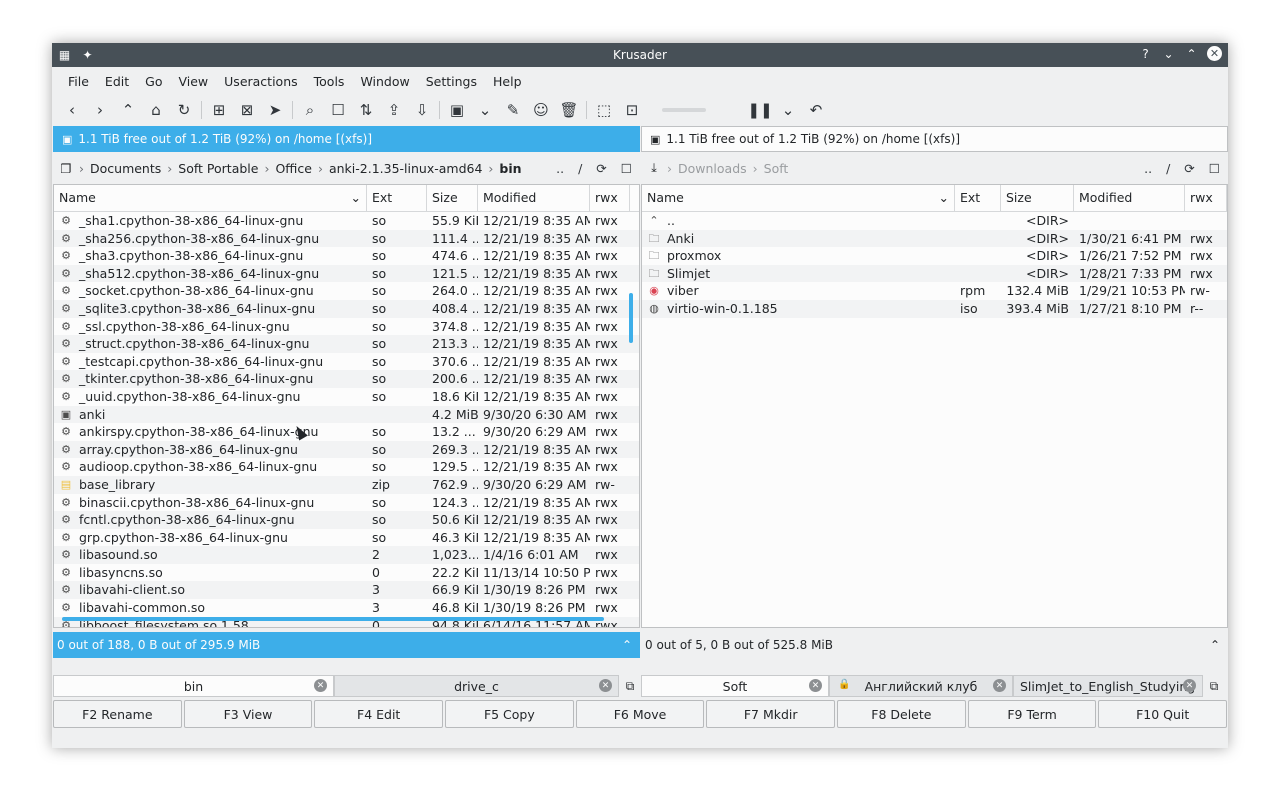  I want to click on dropdown-icon: ⌄, so click(485, 110).